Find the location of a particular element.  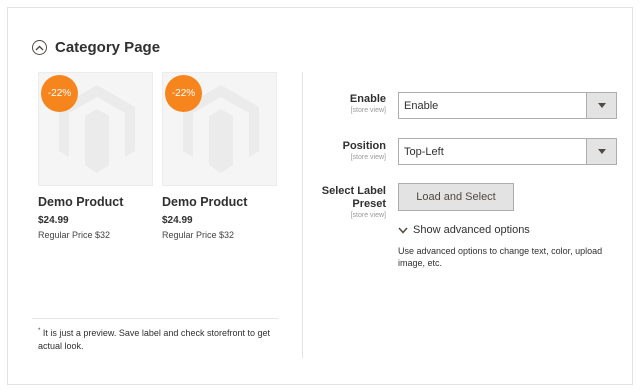

column-divider is located at coordinates (302, 215).